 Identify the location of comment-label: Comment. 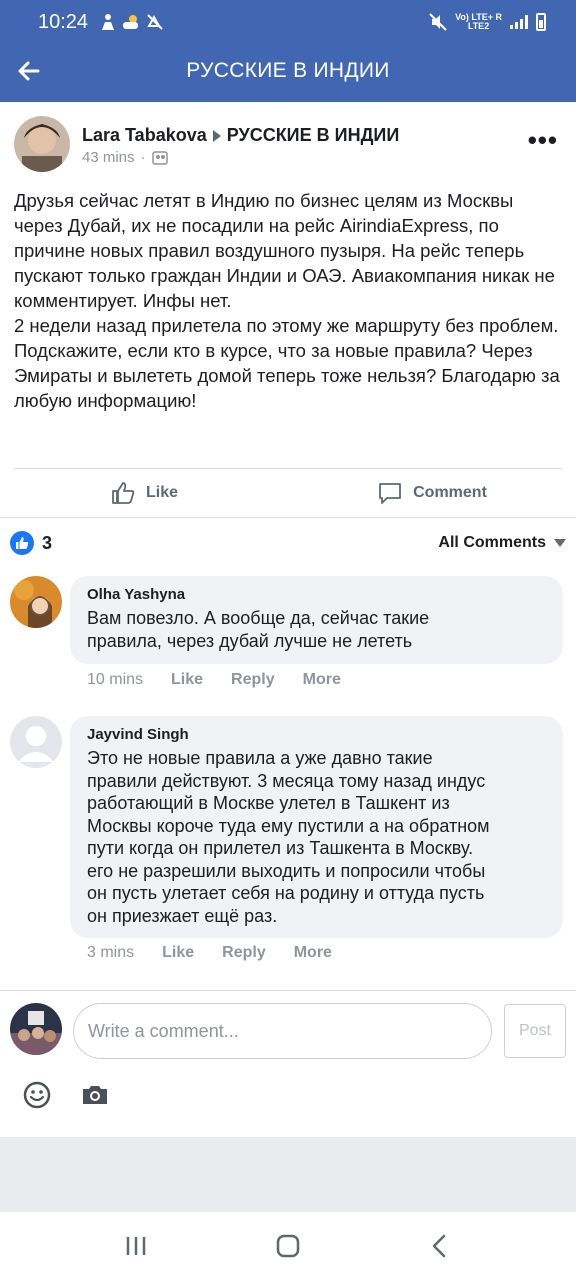
(450, 492).